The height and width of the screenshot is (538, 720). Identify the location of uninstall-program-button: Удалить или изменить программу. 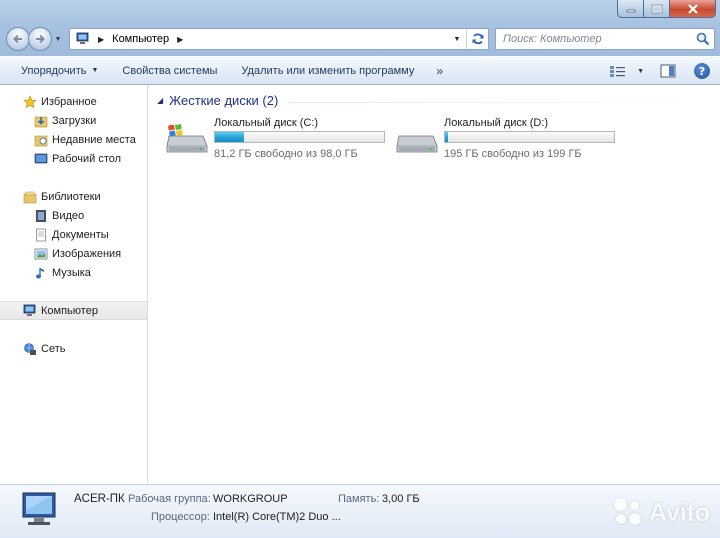
(327, 71).